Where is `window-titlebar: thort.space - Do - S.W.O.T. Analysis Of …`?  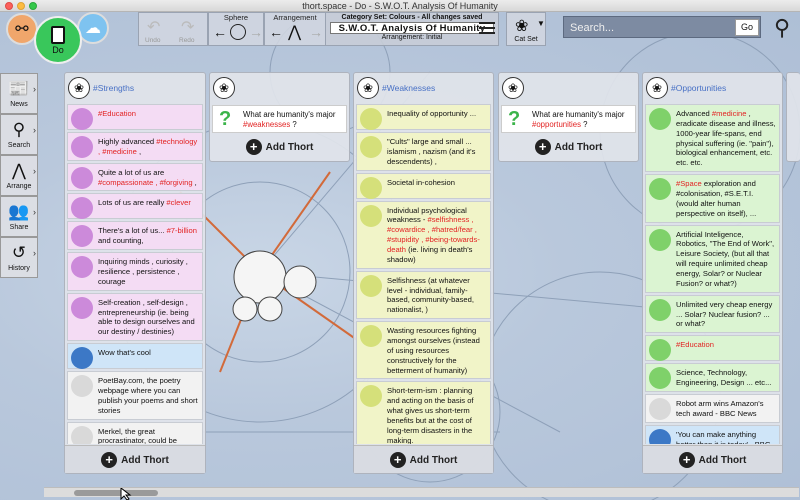
window-titlebar: thort.space - Do - S.W.O.T. Analysis Of … is located at coordinates (400, 6).